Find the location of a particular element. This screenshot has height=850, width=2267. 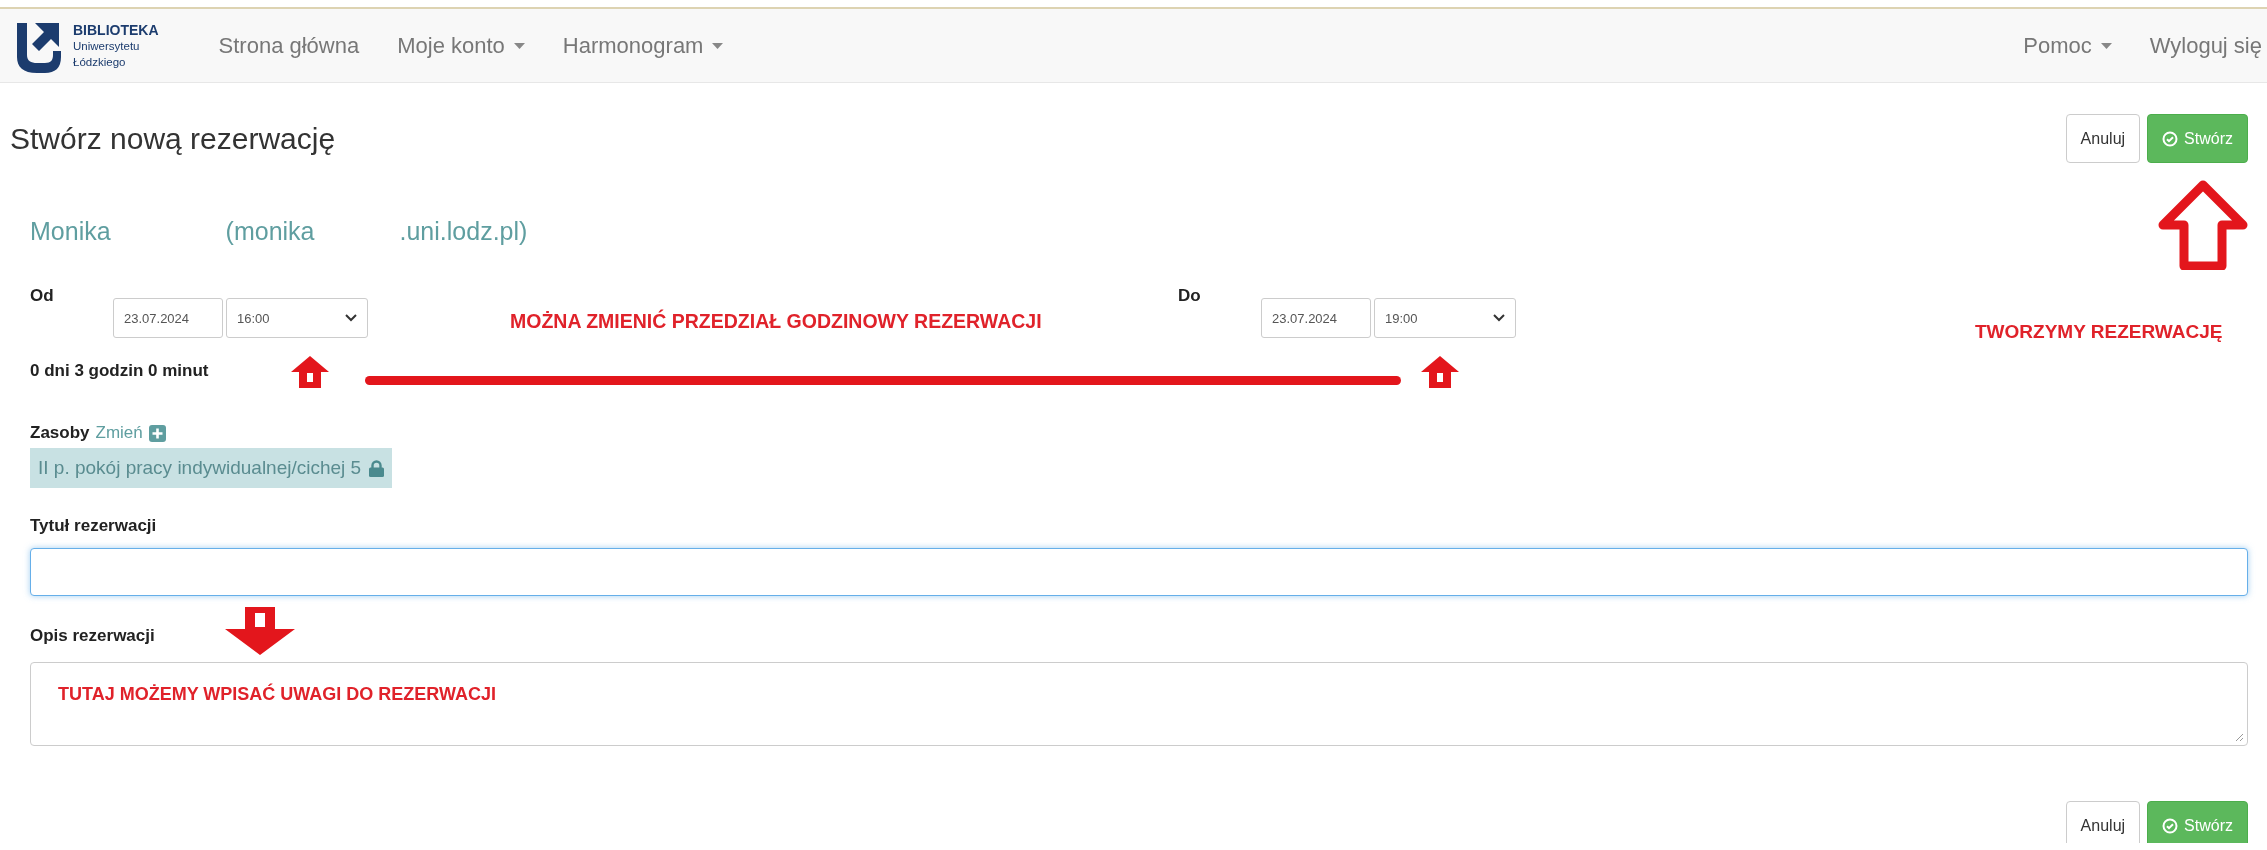

resize-handle-icon is located at coordinates (2239, 737).